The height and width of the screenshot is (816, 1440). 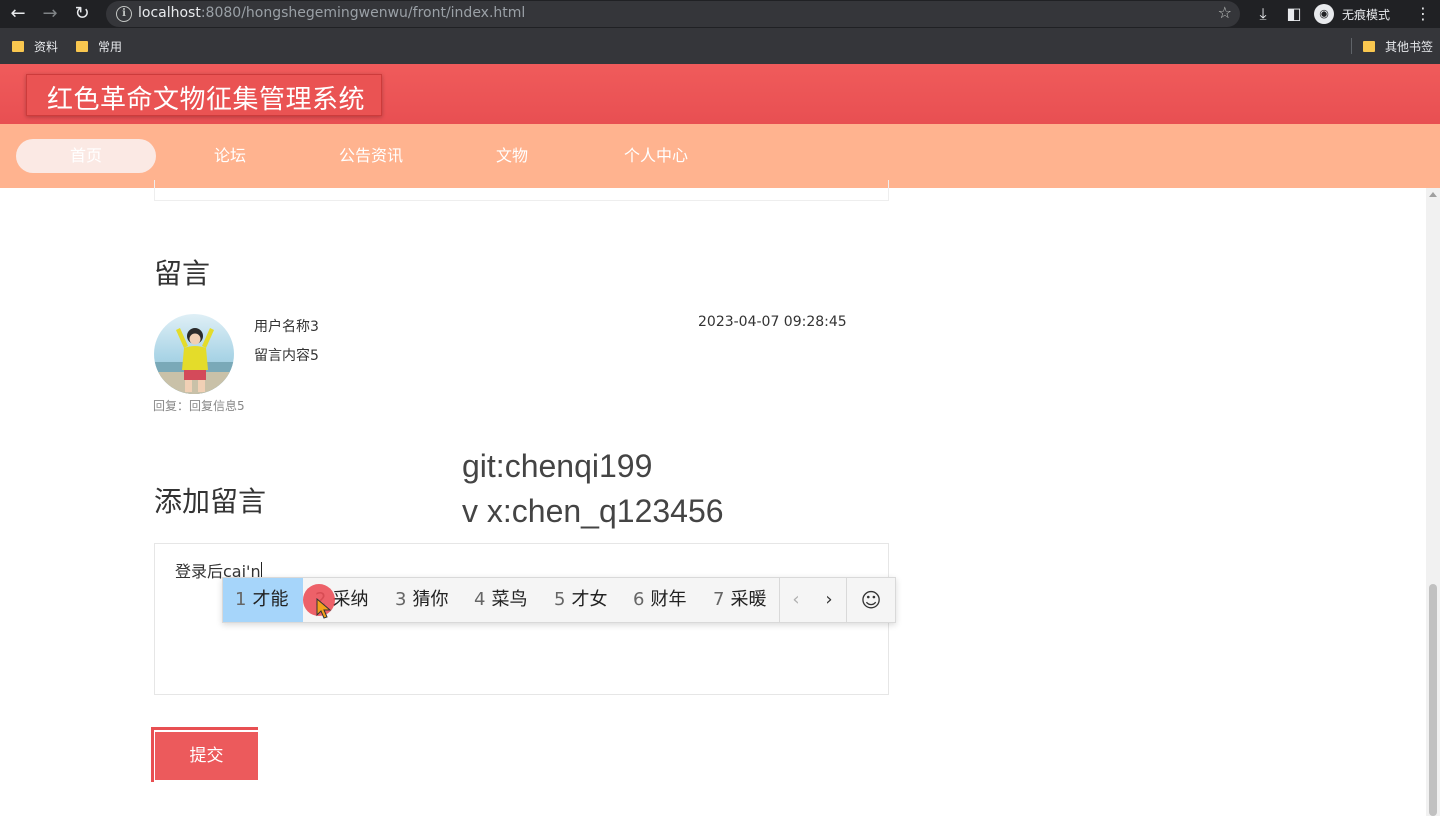 What do you see at coordinates (1433, 700) in the screenshot?
I see `scroll-thumb` at bounding box center [1433, 700].